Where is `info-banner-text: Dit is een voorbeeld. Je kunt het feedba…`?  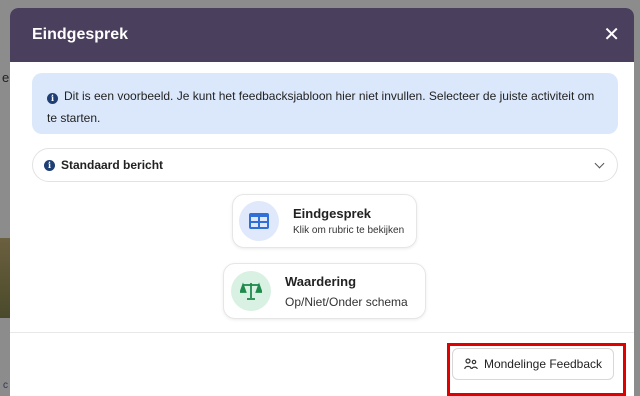 info-banner-text: Dit is een voorbeeld. Je kunt het feedba… is located at coordinates (321, 107).